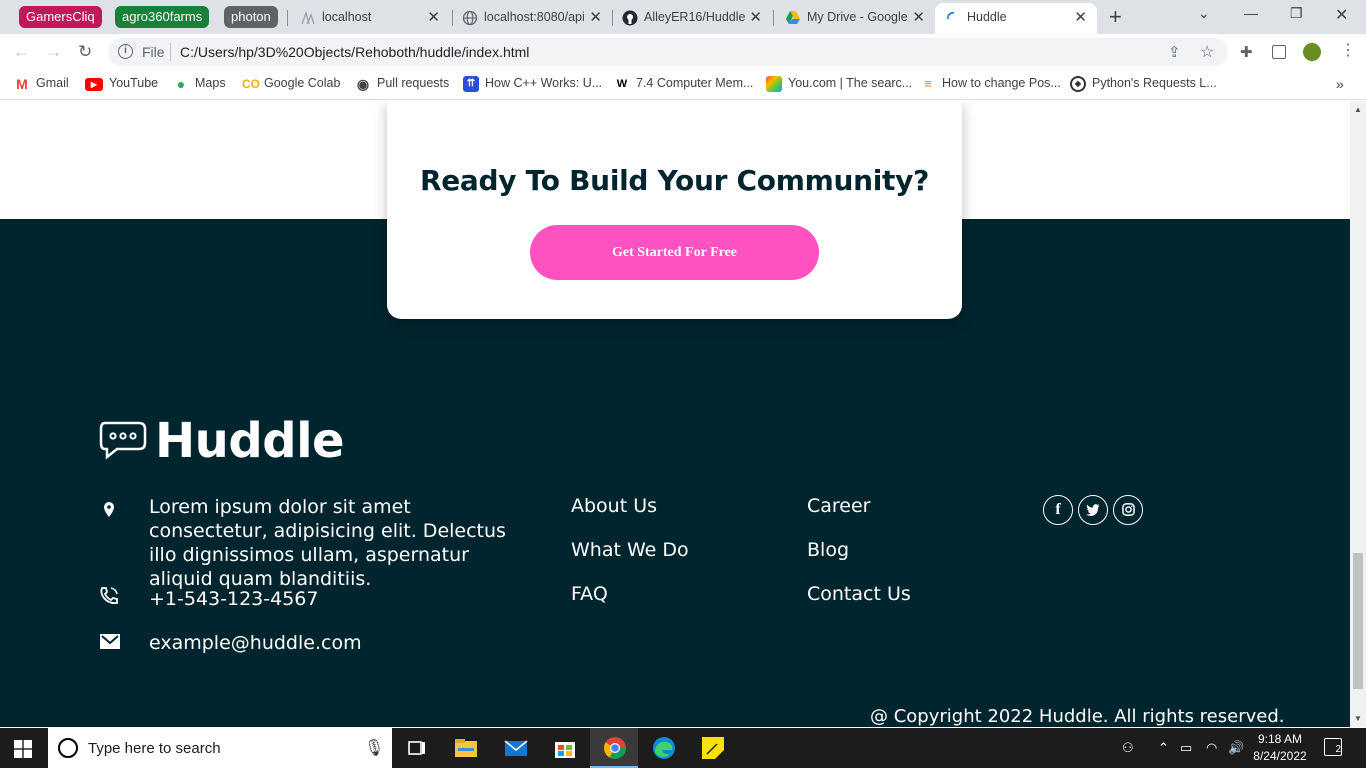 Image resolution: width=1366 pixels, height=768 pixels. What do you see at coordinates (251, 17) in the screenshot?
I see `tab-group-photon: photon` at bounding box center [251, 17].